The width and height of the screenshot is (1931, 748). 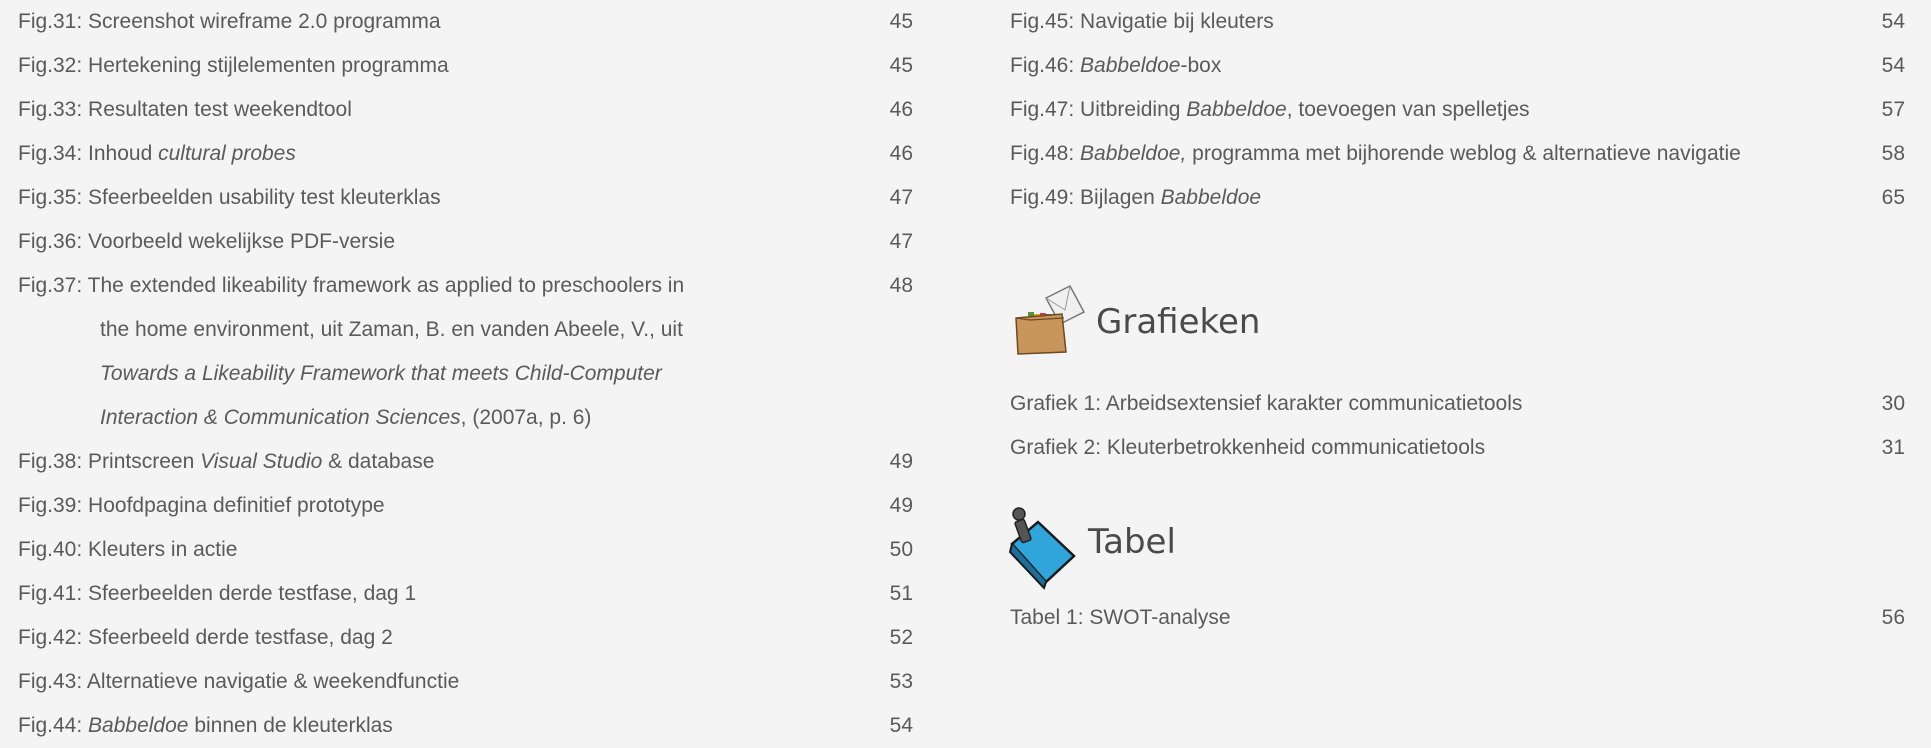 I want to click on list-item: Tabel 1: SWOT-analyse 56, so click(x=1457, y=617).